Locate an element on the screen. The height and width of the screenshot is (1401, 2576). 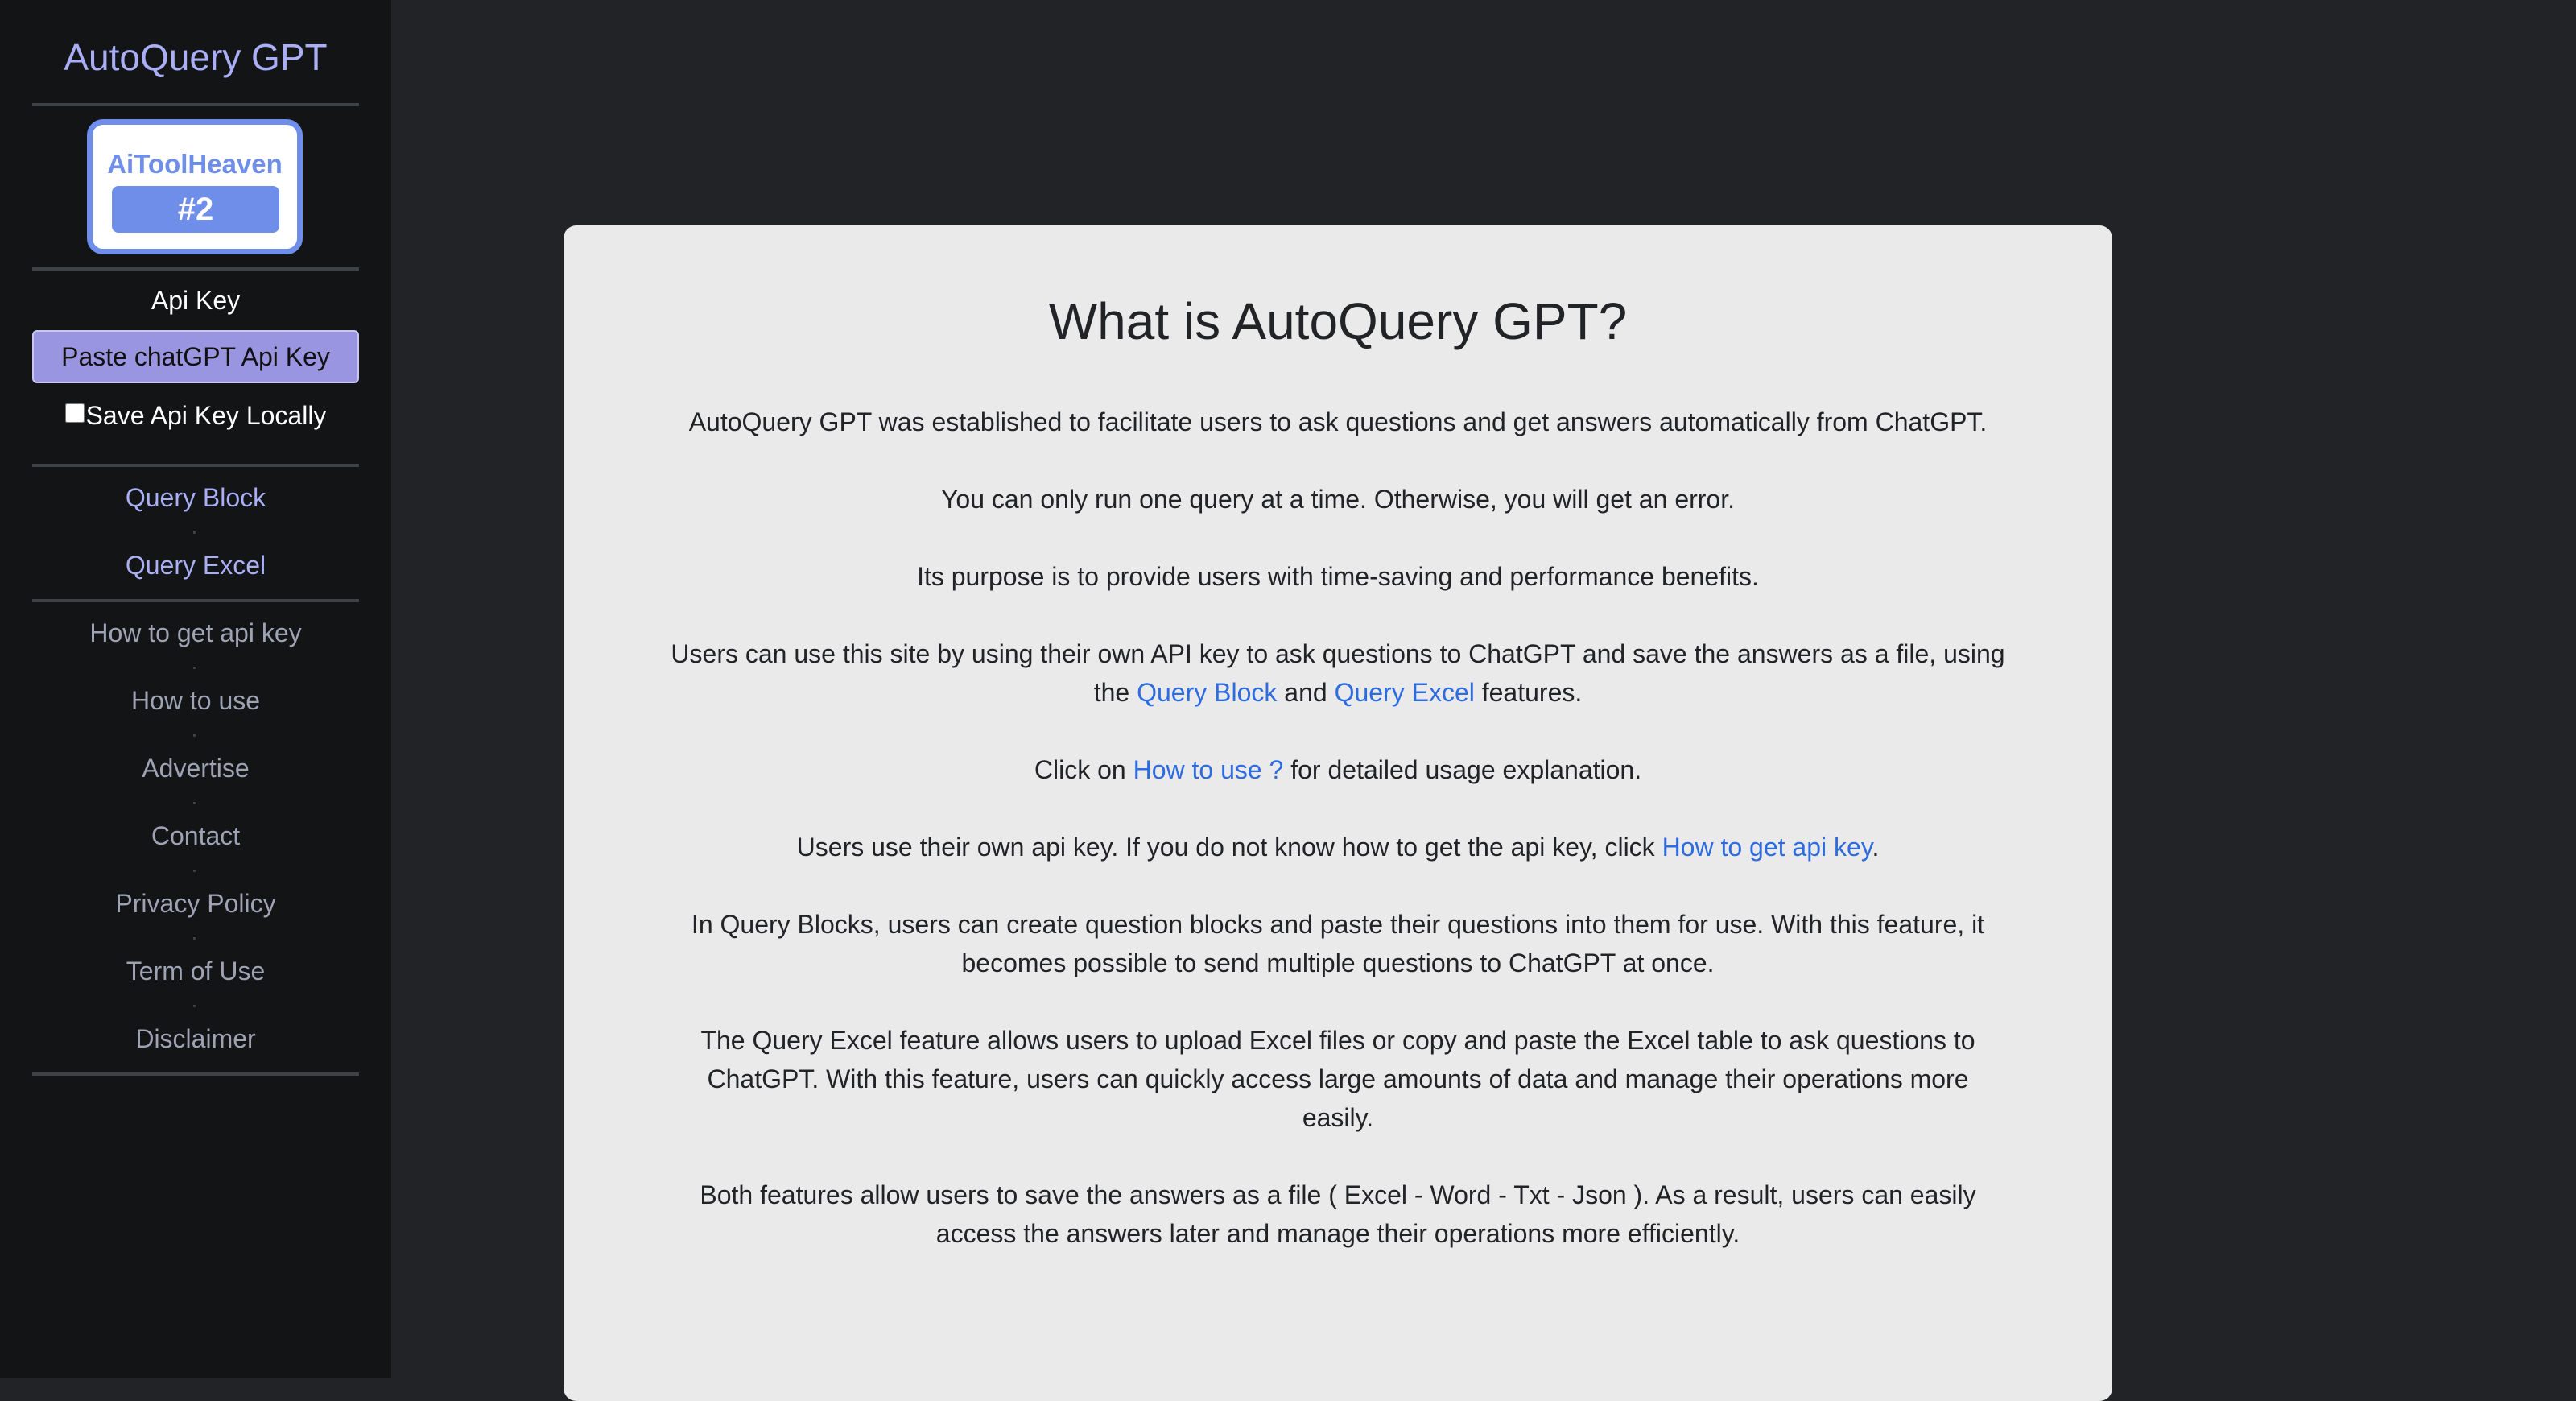
nav-query-excel: Query Excel is located at coordinates (195, 566).